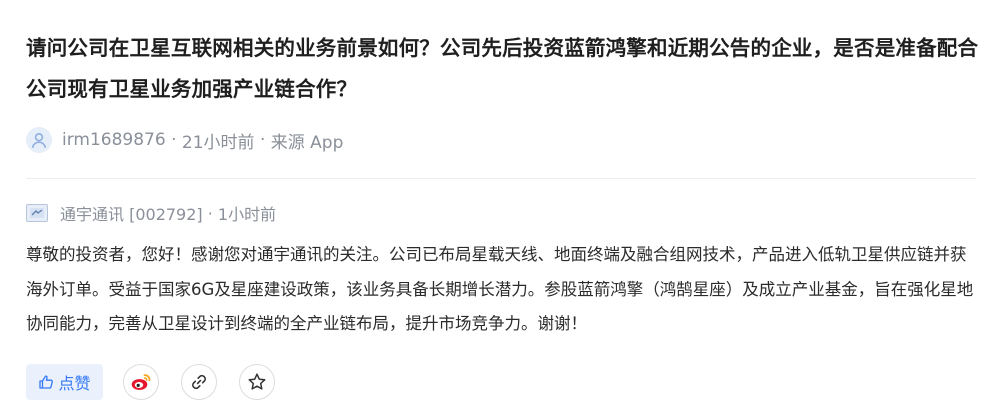 The width and height of the screenshot is (1003, 420). I want to click on link-icon, so click(199, 382).